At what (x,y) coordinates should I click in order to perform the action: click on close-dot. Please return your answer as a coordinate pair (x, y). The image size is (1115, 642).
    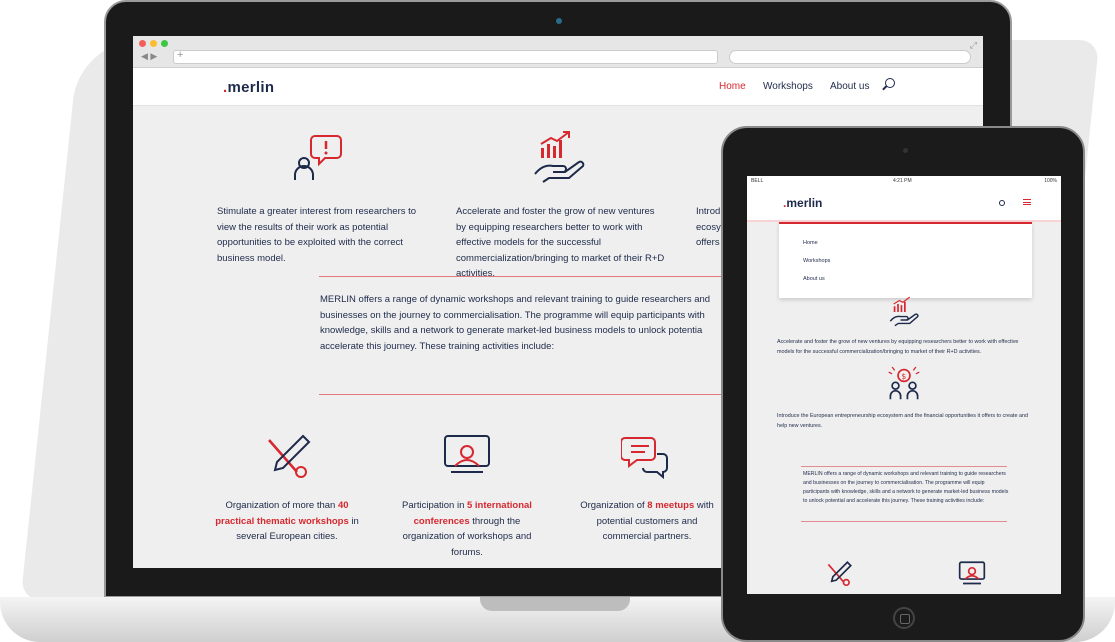
    Looking at the image, I should click on (142, 43).